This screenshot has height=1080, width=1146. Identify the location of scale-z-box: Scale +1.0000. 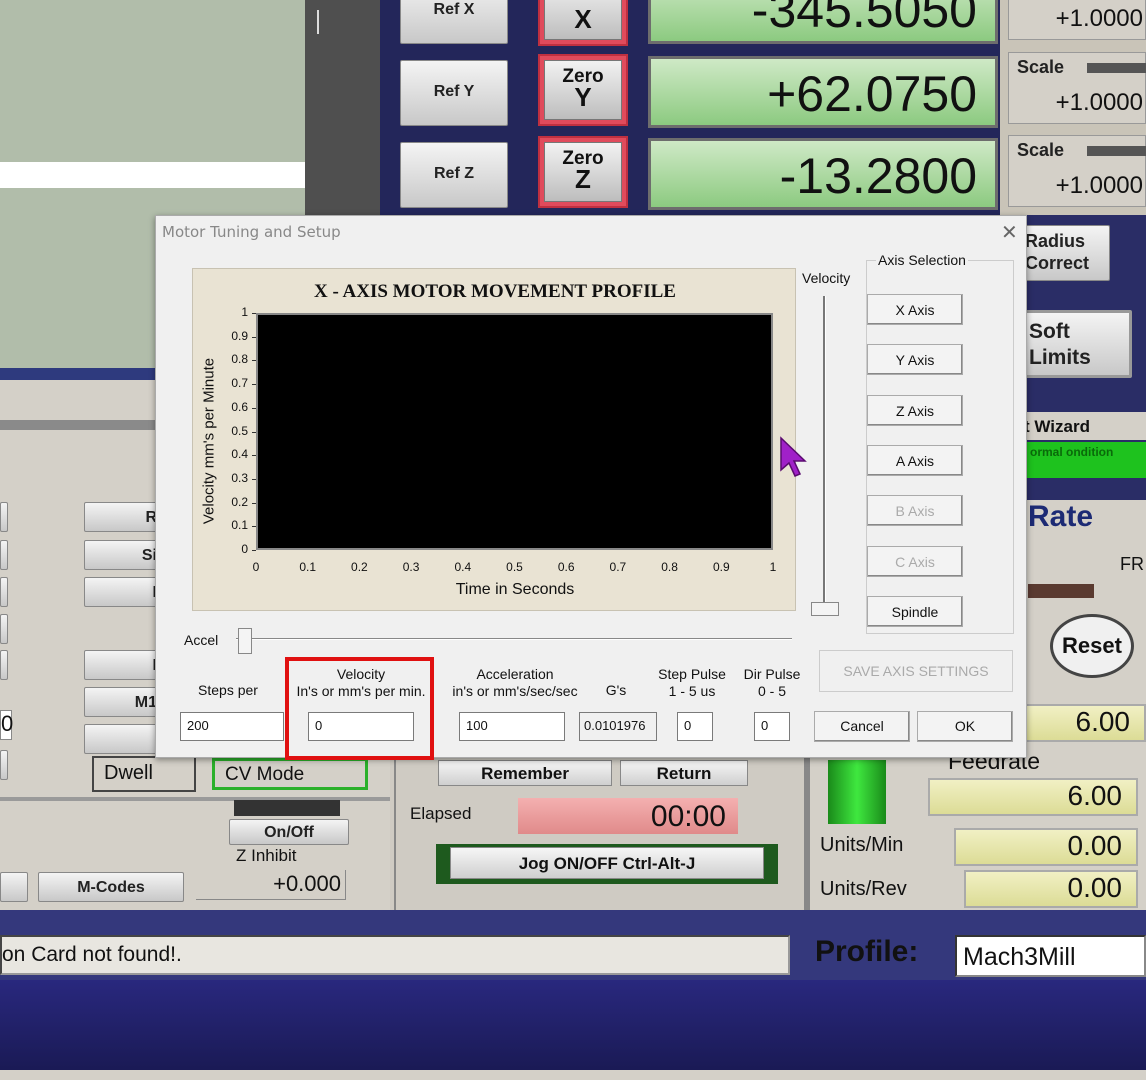
(1077, 171).